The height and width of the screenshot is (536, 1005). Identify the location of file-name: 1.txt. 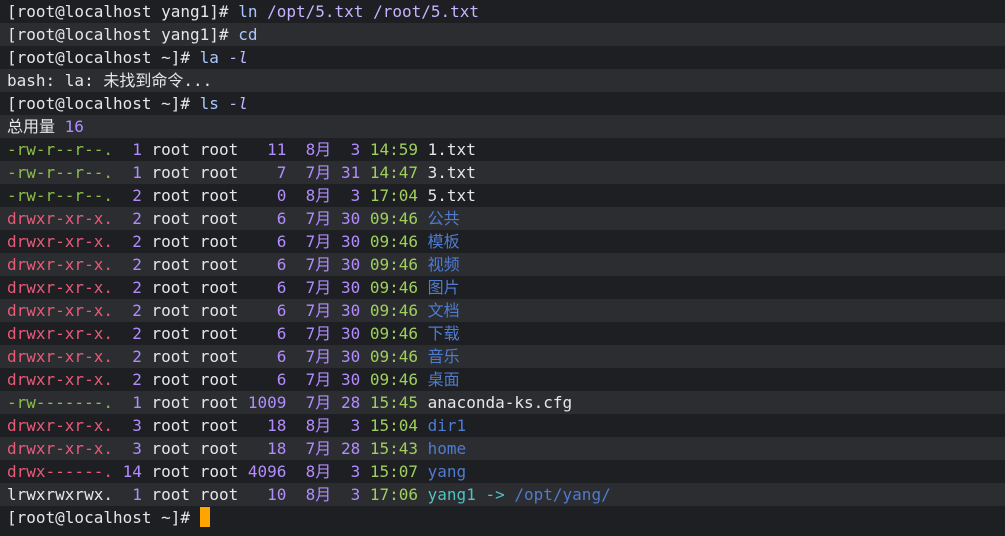
(451, 149).